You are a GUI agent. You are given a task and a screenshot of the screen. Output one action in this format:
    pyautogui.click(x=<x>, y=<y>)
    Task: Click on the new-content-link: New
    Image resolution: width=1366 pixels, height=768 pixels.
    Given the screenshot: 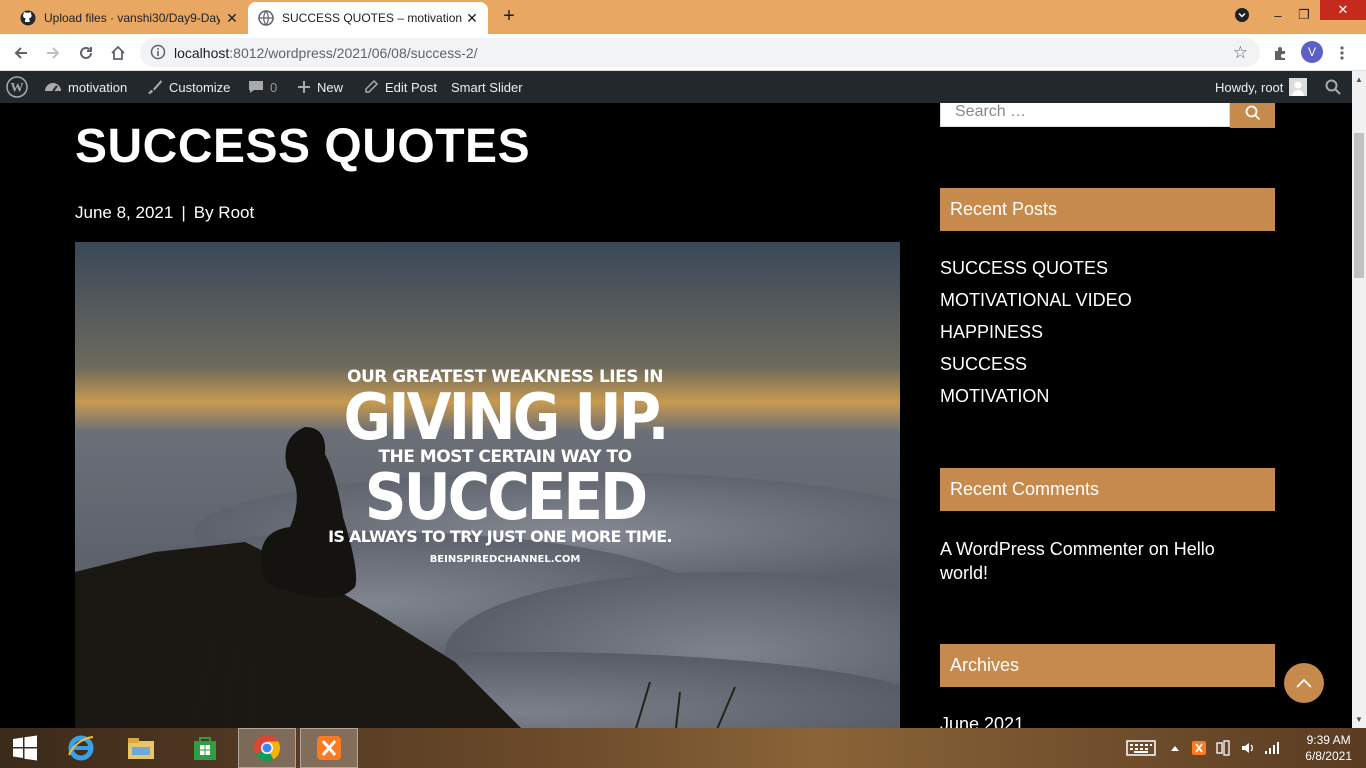 What is the action you would take?
    pyautogui.click(x=320, y=87)
    